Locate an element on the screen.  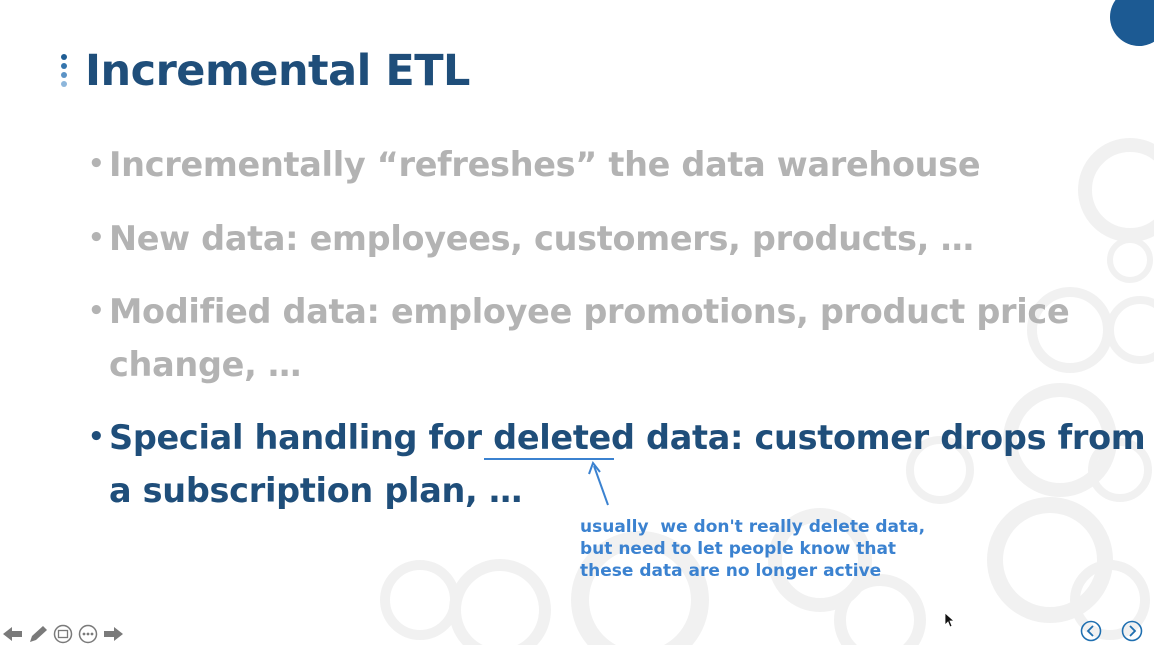
more-icon is located at coordinates (87, 634).